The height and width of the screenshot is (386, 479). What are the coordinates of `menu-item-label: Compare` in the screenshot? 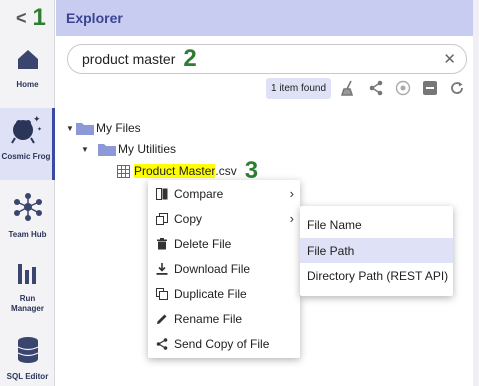 It's located at (199, 193).